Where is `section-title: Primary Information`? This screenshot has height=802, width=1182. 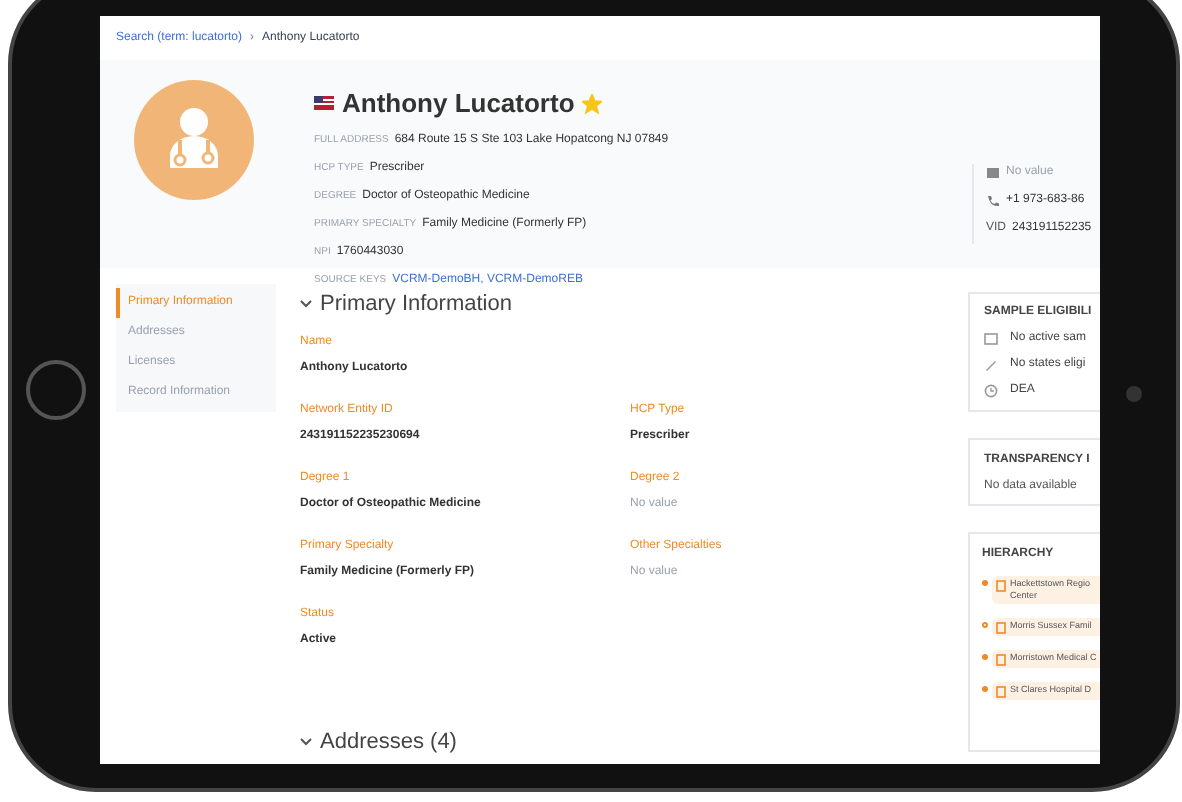
section-title: Primary Information is located at coordinates (416, 305).